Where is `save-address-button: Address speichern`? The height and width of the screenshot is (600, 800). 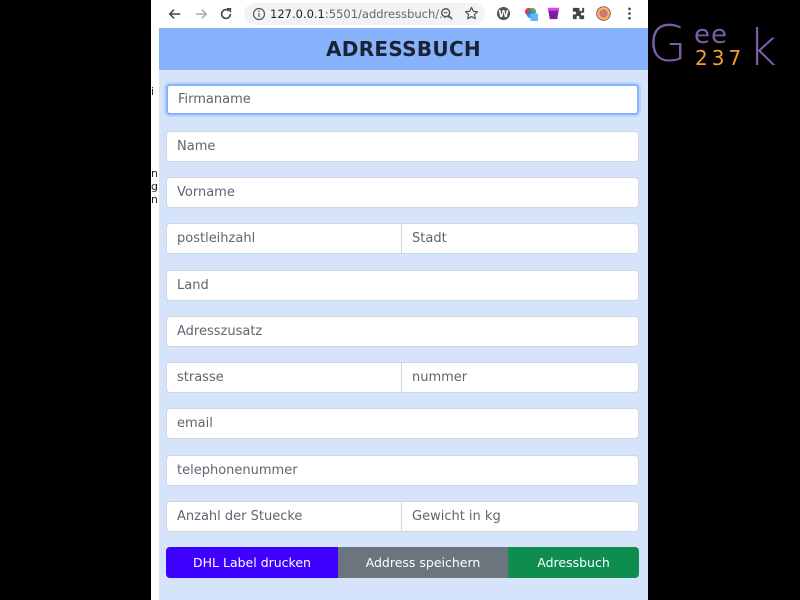
save-address-button: Address speichern is located at coordinates (423, 562).